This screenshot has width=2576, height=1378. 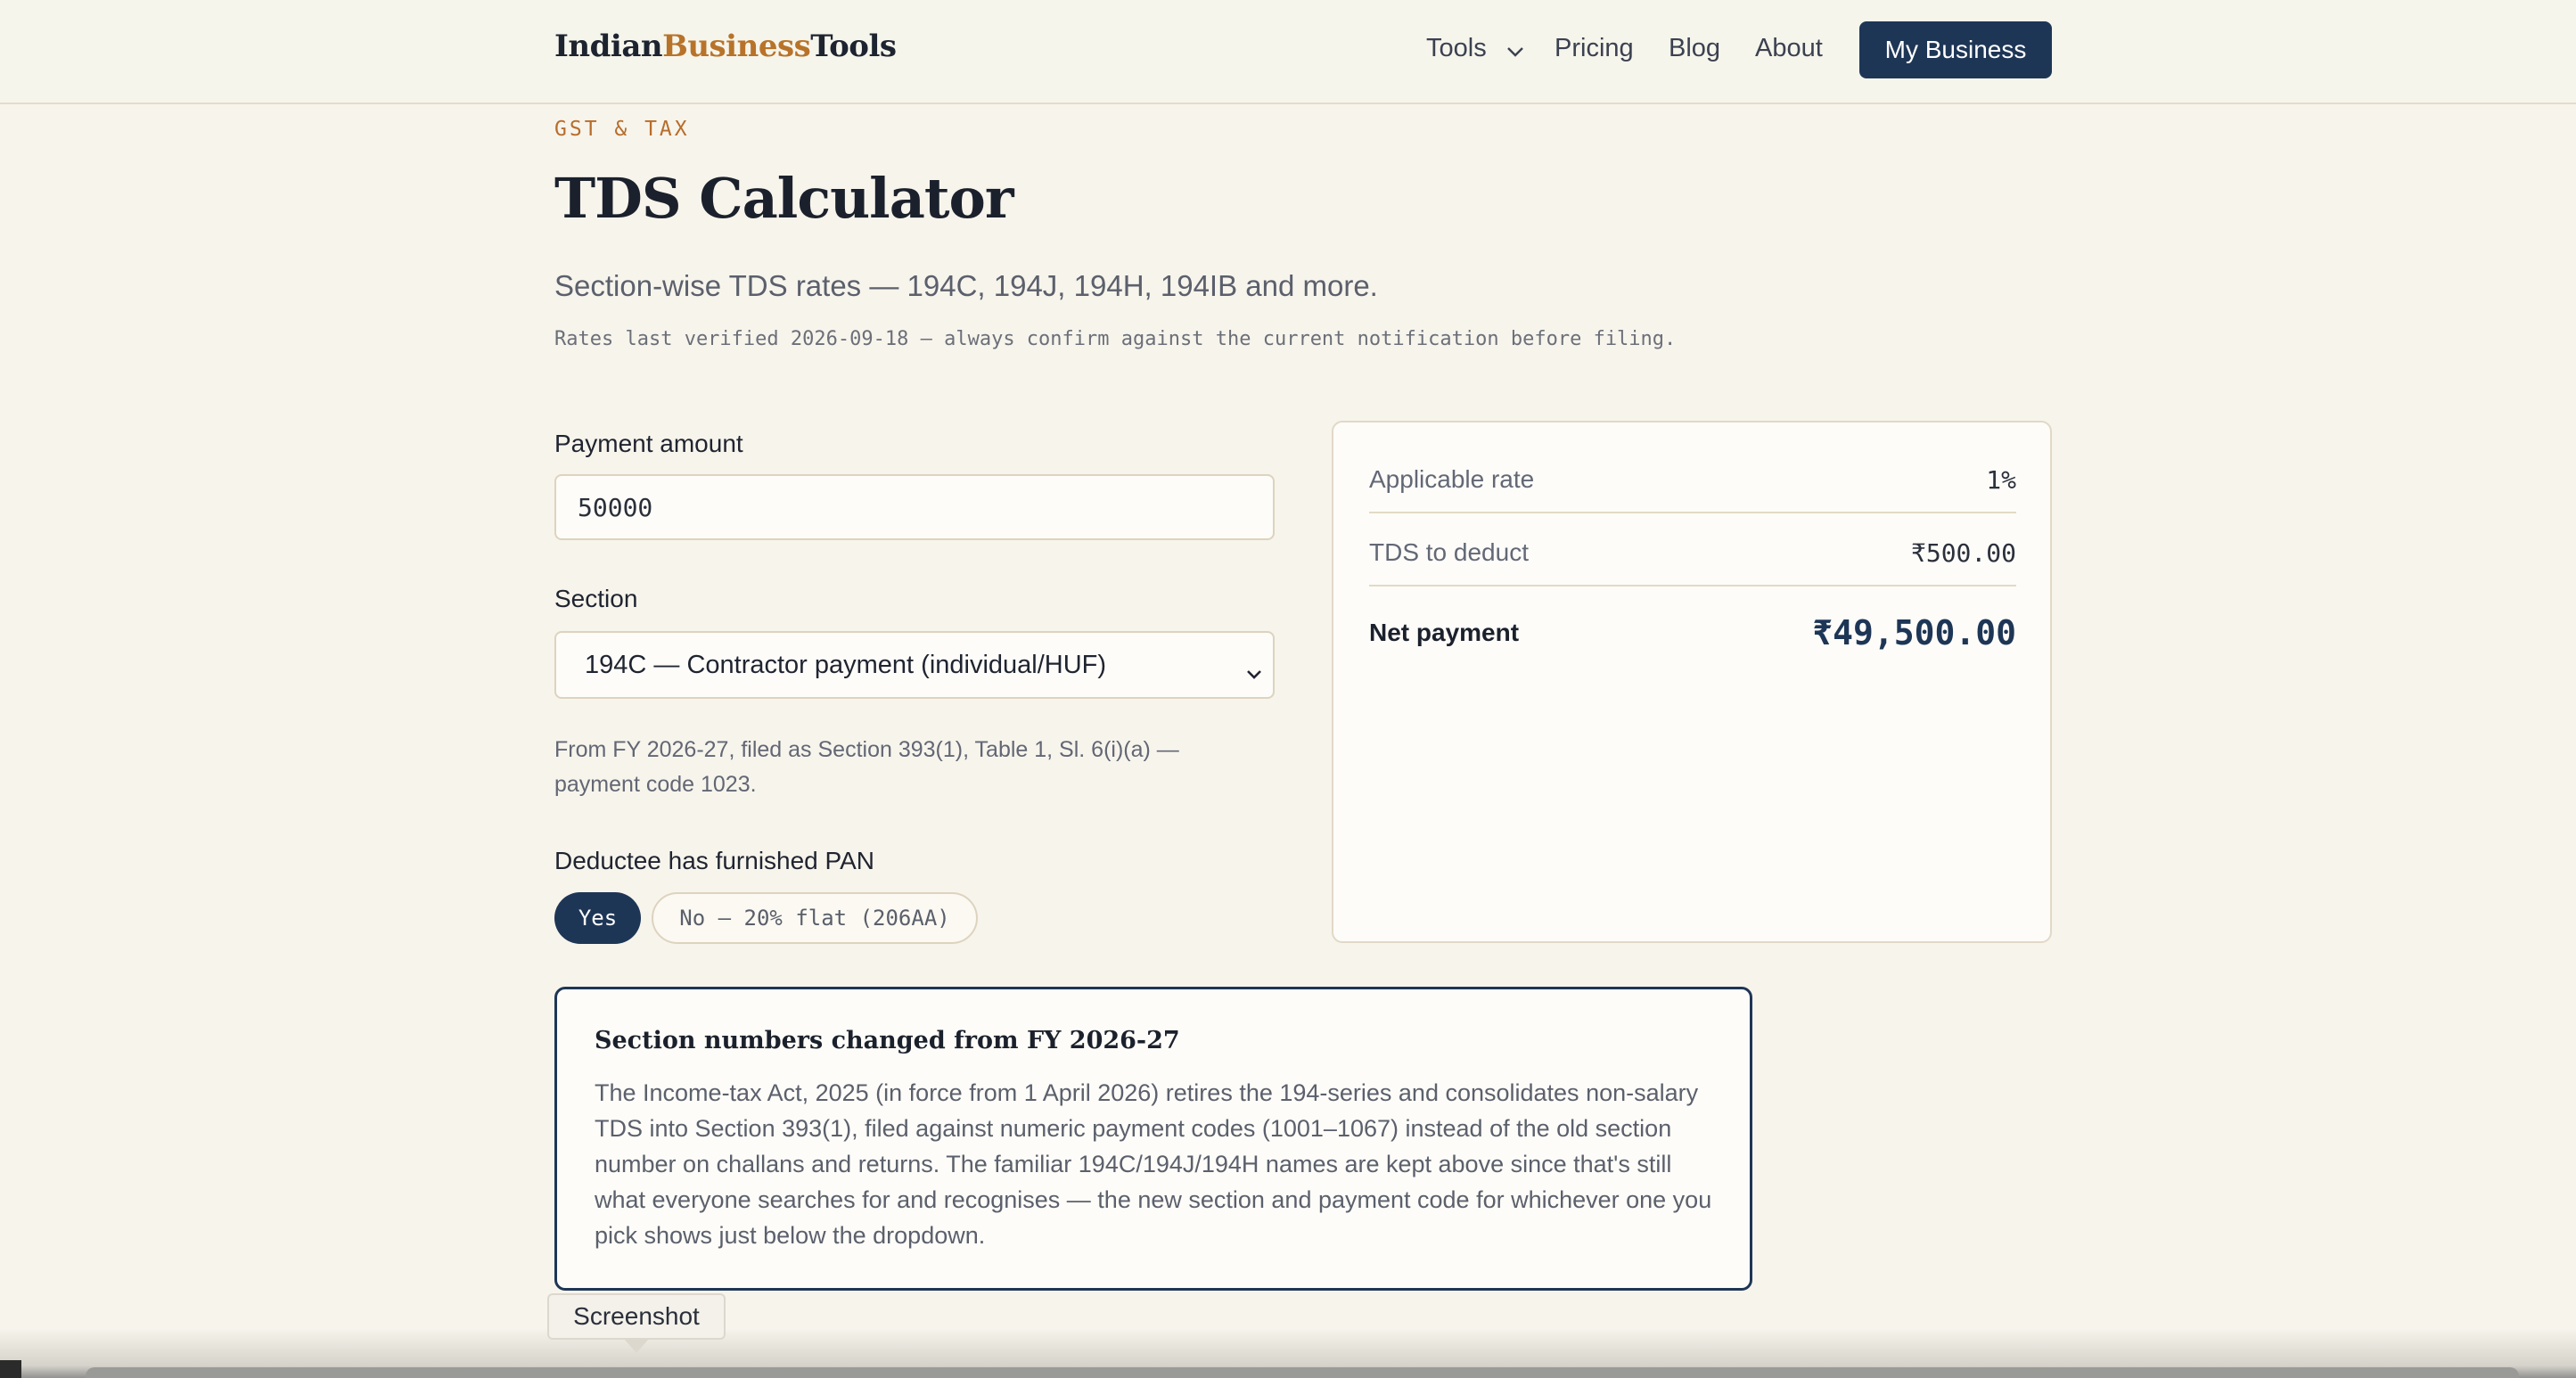 I want to click on pan-yes-toggle: Yes, so click(x=597, y=918).